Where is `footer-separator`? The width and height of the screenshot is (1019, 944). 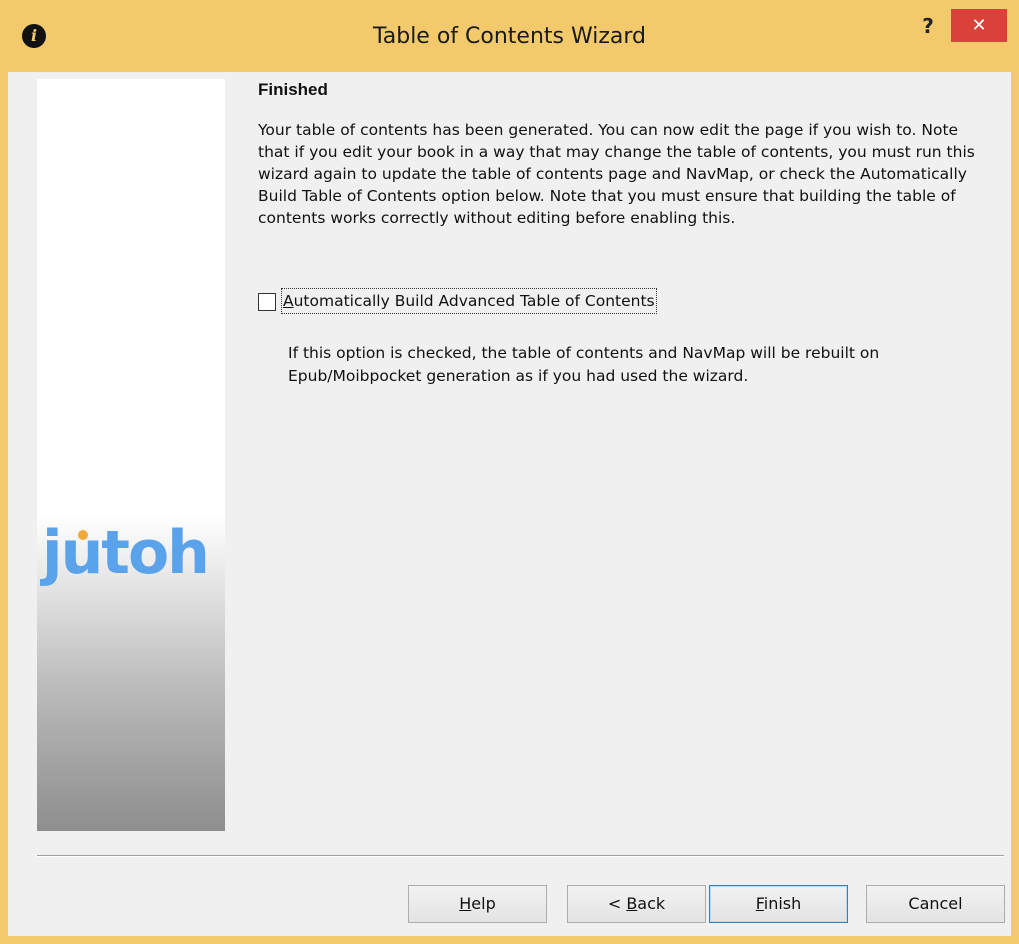 footer-separator is located at coordinates (520, 856).